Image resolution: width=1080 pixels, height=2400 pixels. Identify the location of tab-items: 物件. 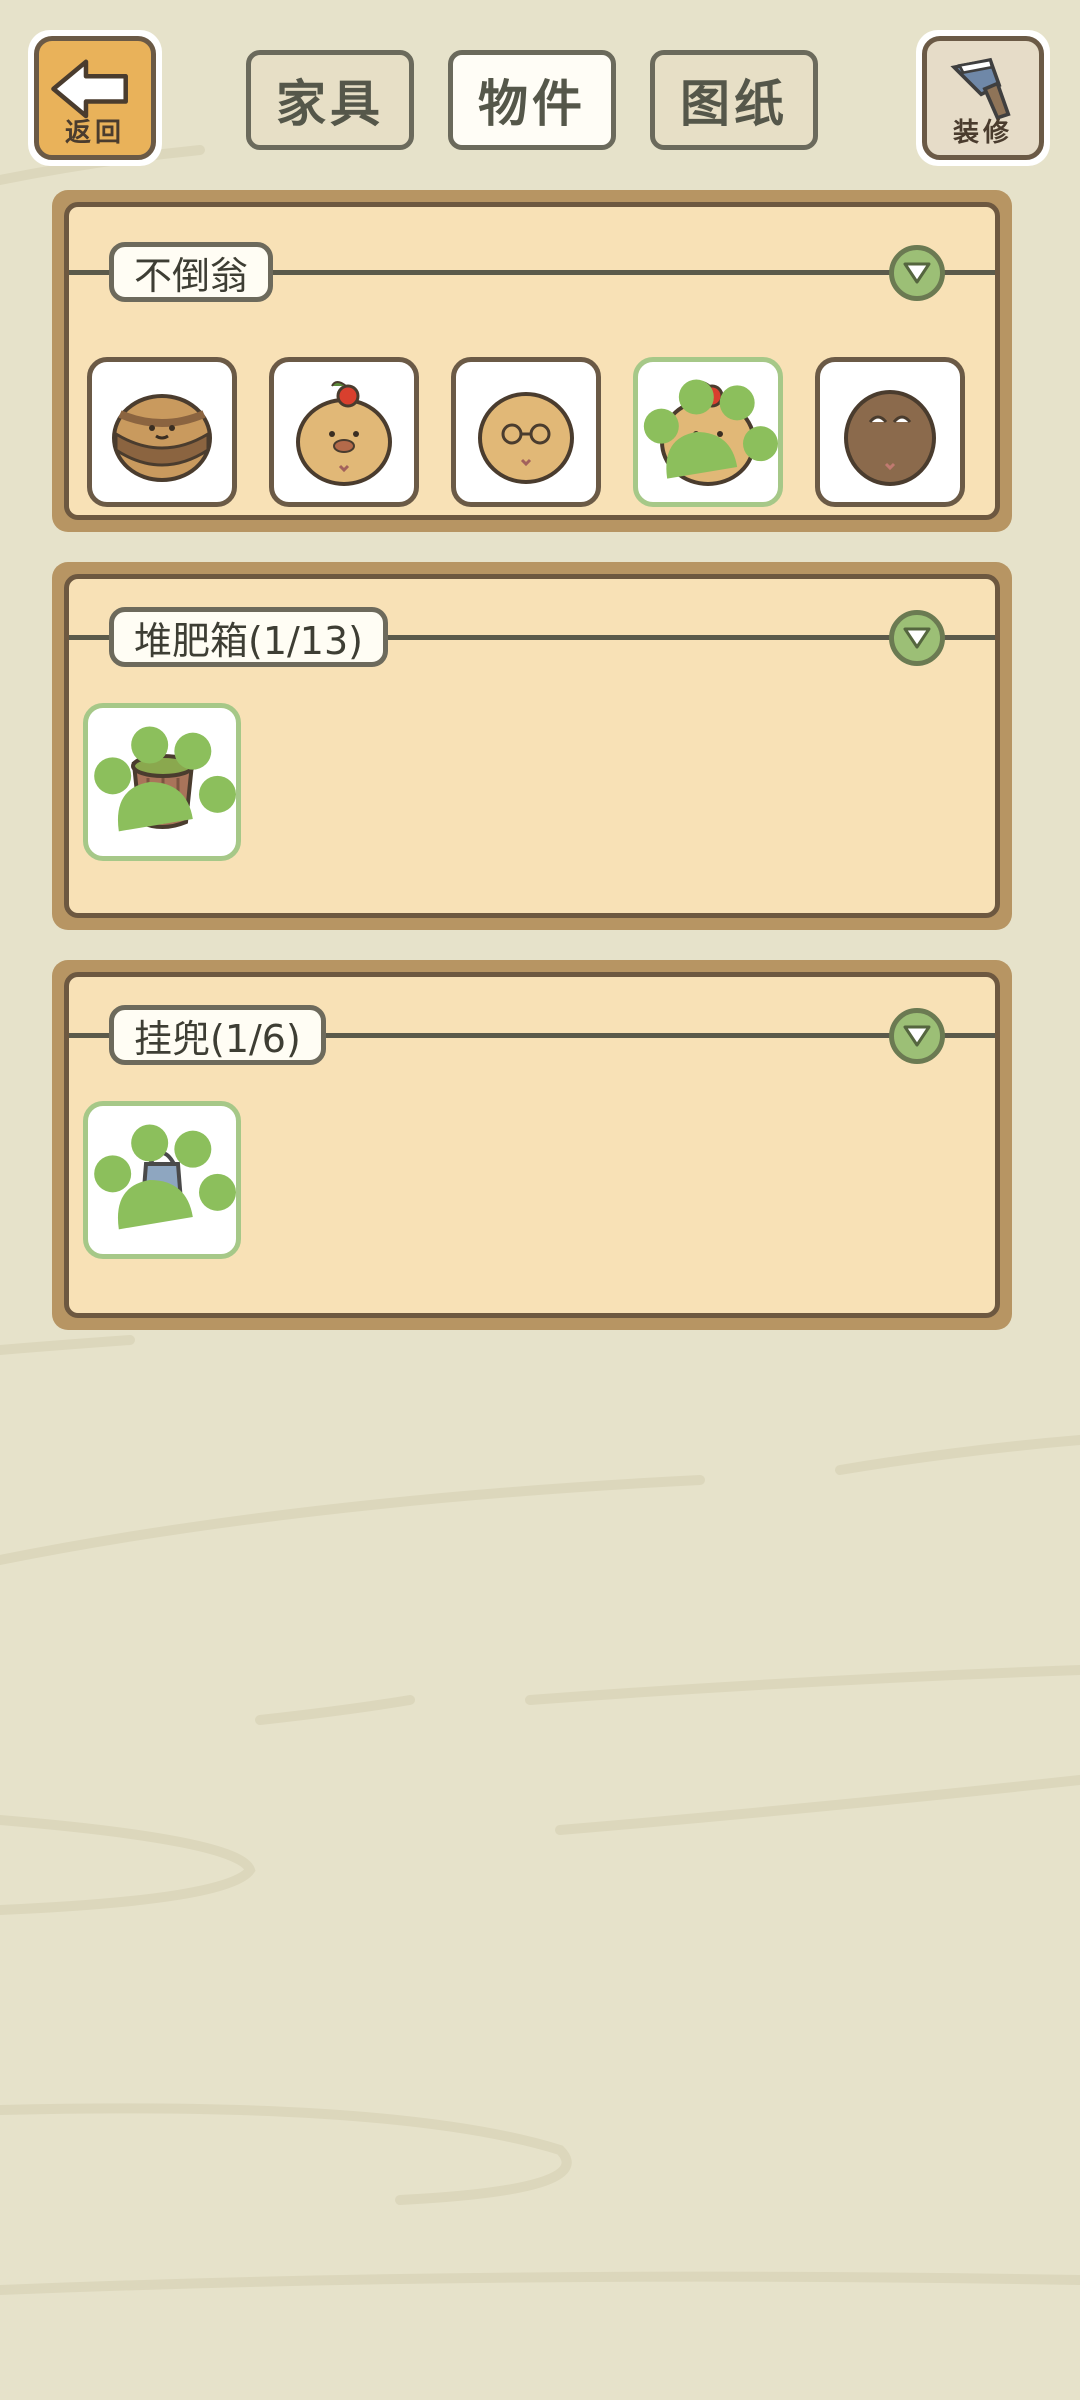
(532, 100).